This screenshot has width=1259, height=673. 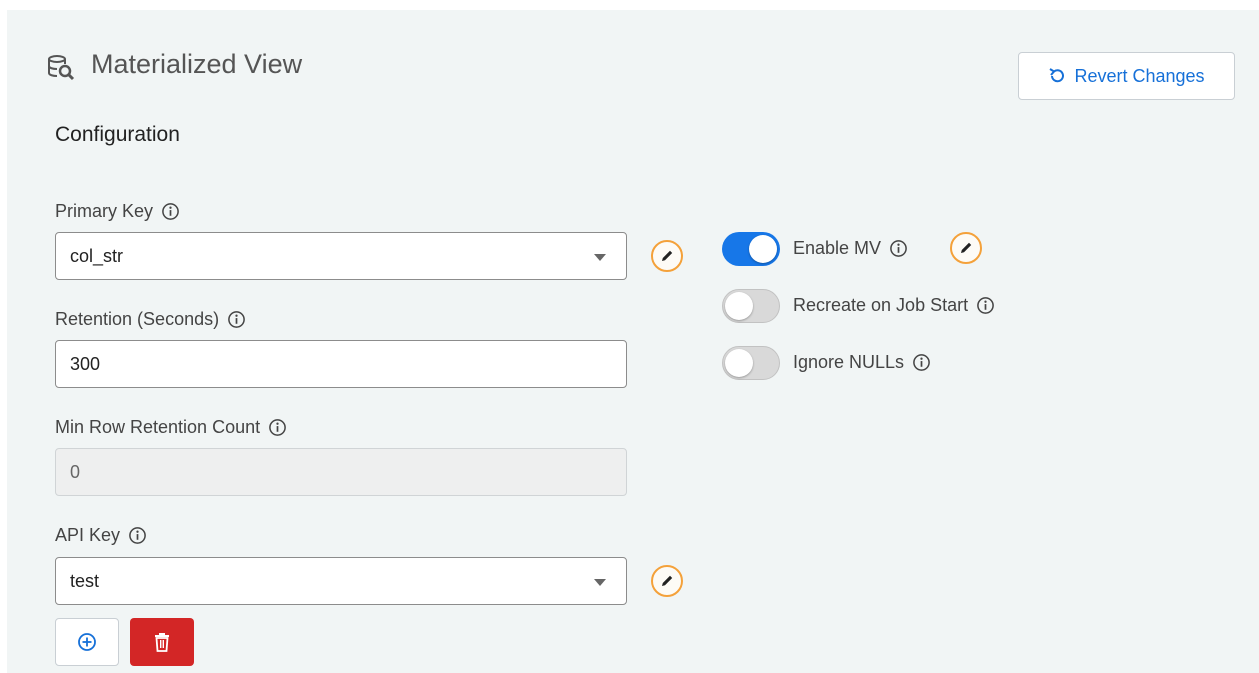 I want to click on revert-changes-label: Revert Changes, so click(x=1139, y=75).